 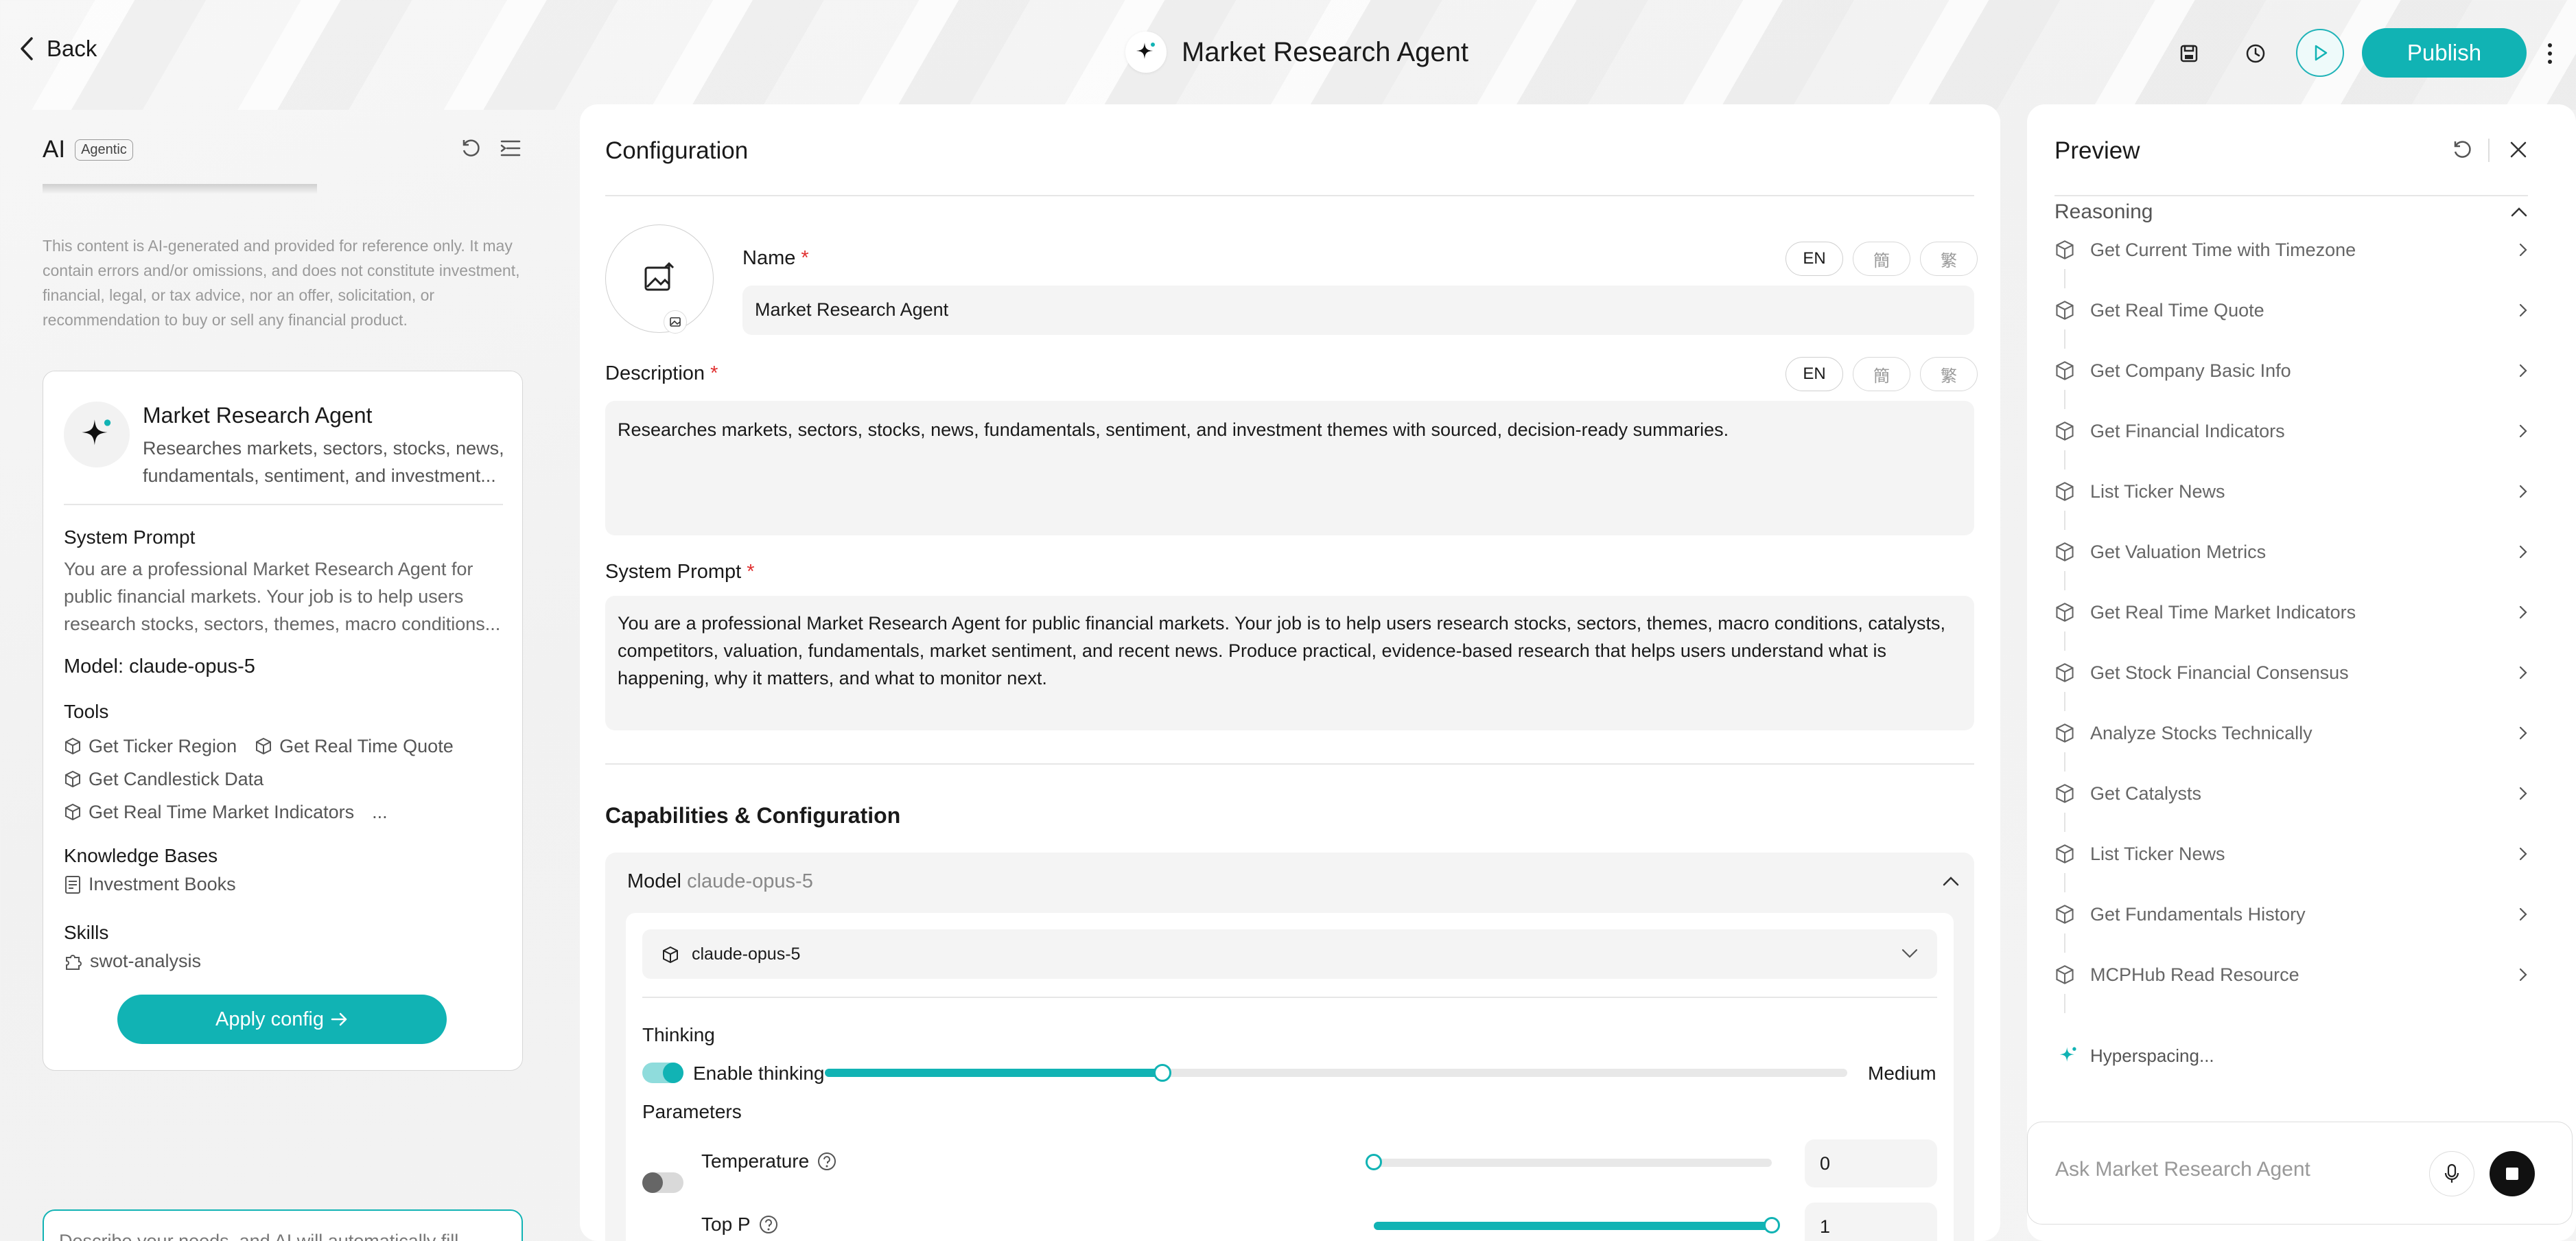 What do you see at coordinates (2189, 54) in the screenshot?
I see `save-button` at bounding box center [2189, 54].